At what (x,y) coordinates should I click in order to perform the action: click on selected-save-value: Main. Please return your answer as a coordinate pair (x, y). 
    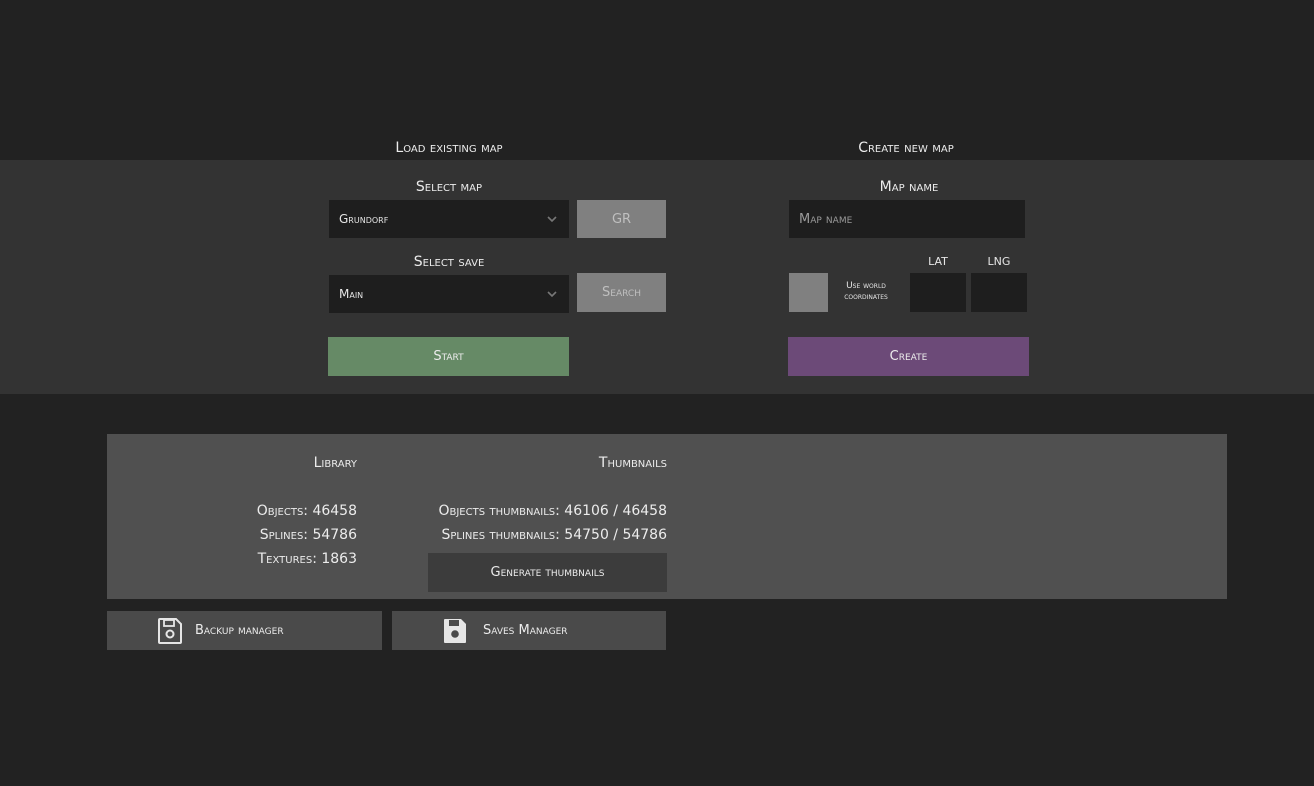
    Looking at the image, I should click on (351, 294).